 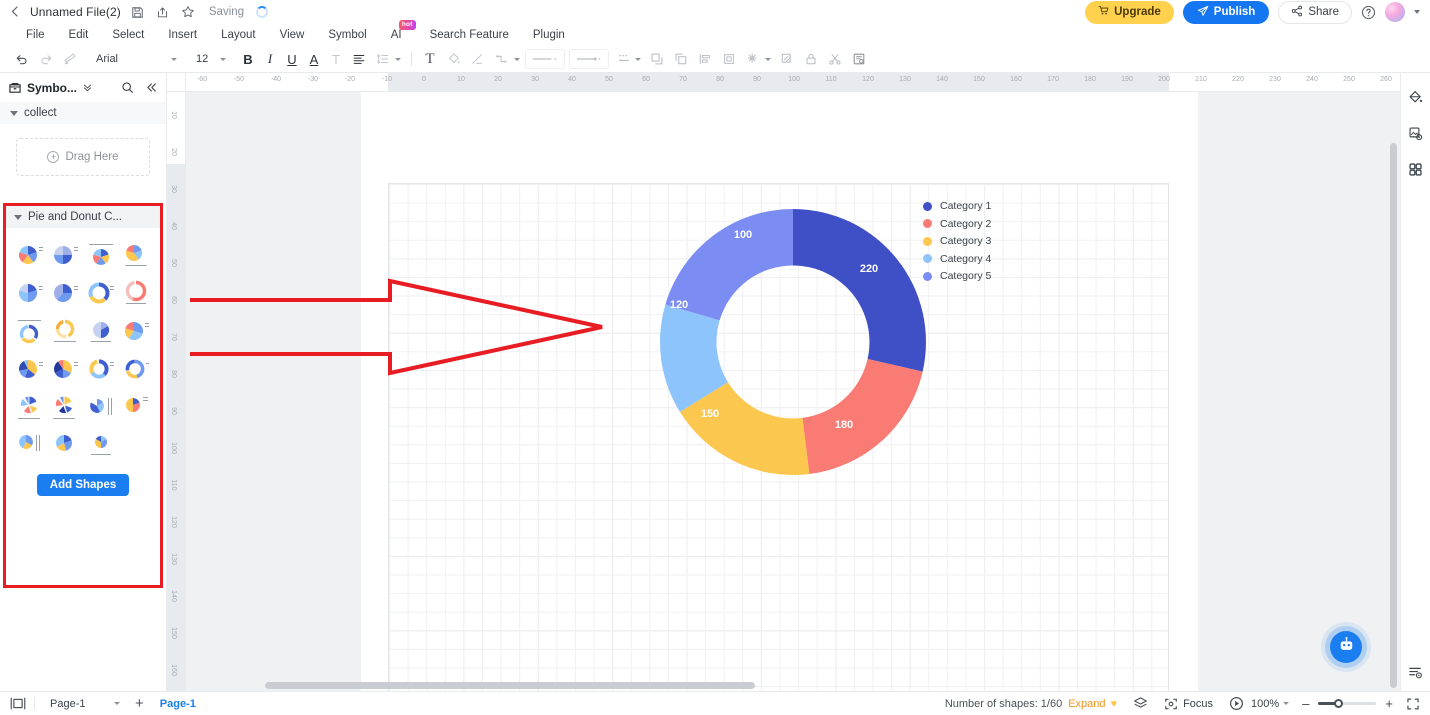 What do you see at coordinates (188, 12) in the screenshot?
I see `star-icon` at bounding box center [188, 12].